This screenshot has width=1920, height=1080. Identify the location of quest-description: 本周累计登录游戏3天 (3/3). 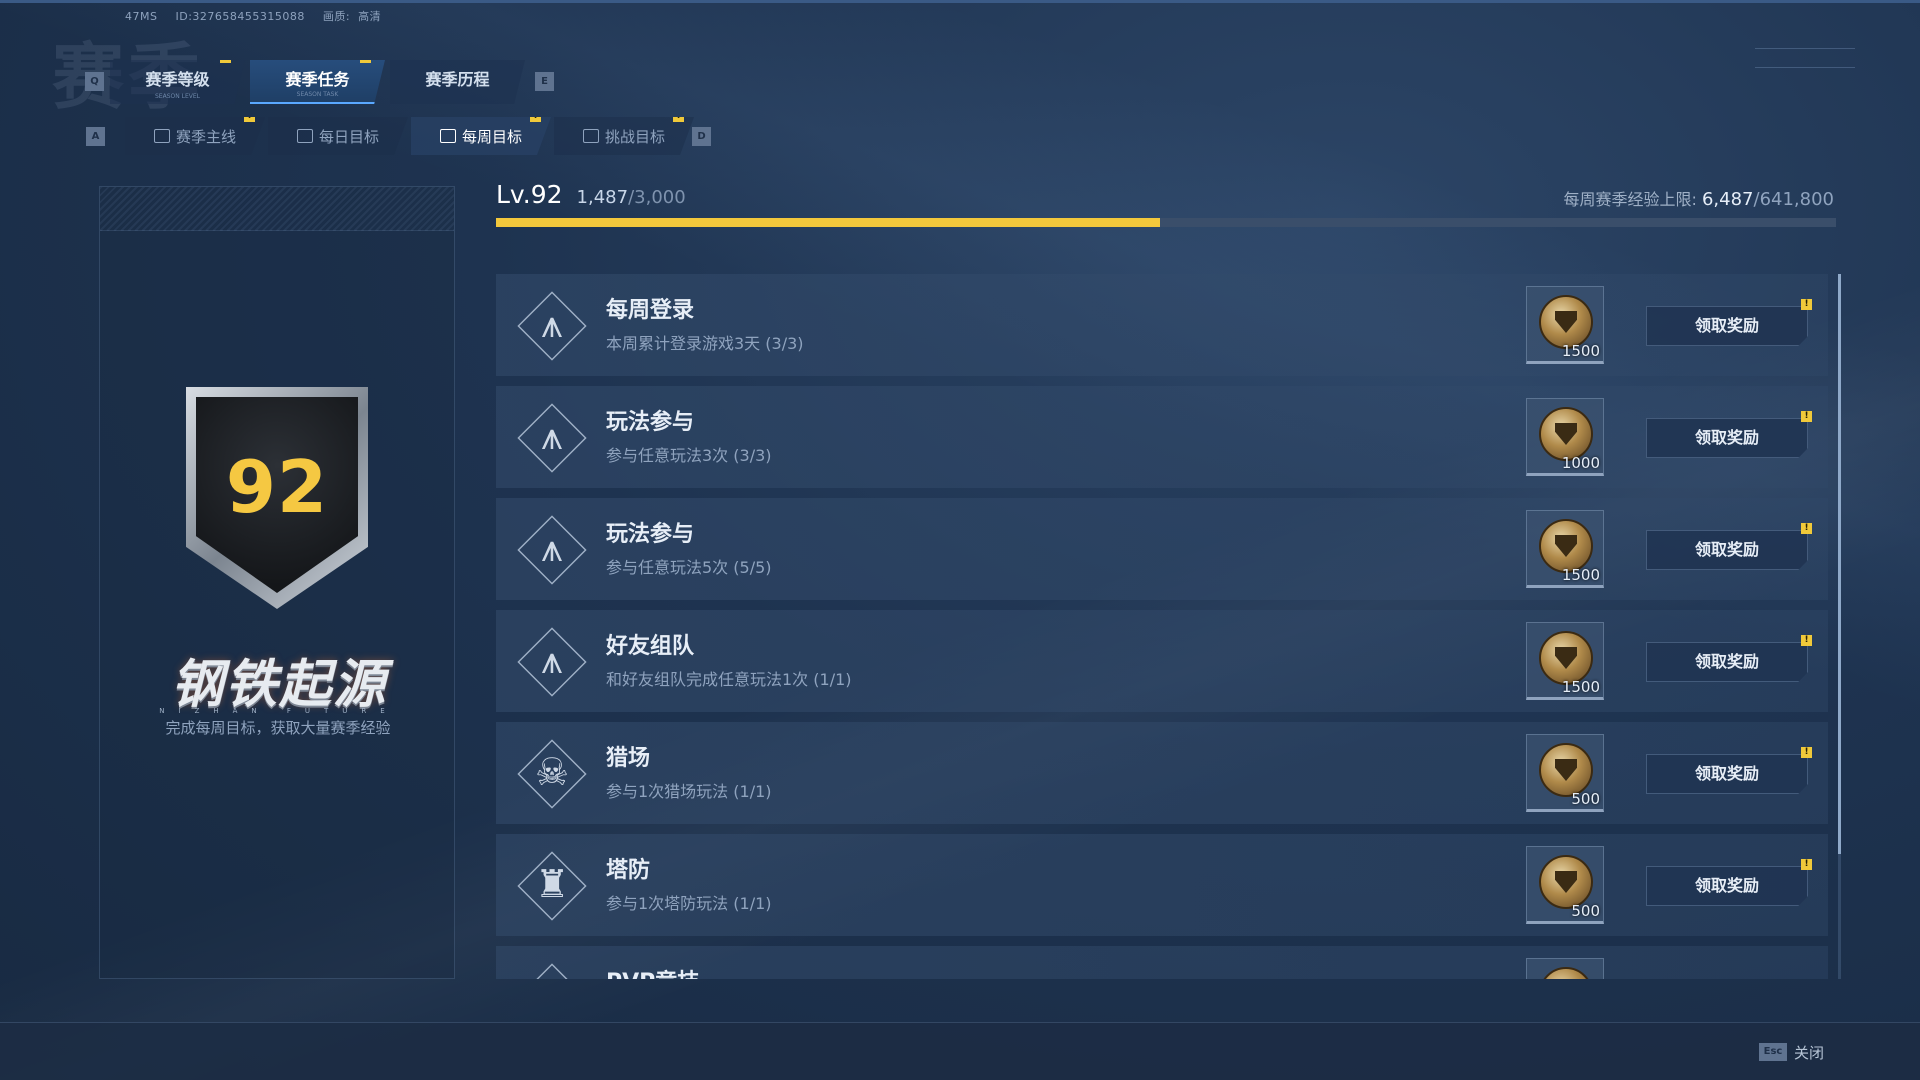
(705, 343).